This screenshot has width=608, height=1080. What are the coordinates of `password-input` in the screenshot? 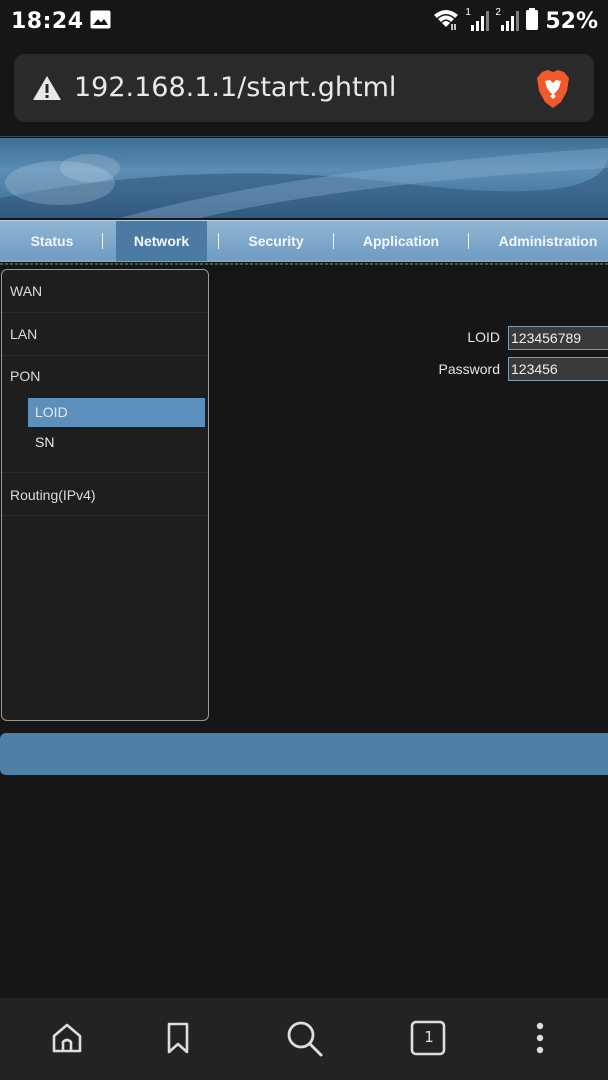 It's located at (558, 369).